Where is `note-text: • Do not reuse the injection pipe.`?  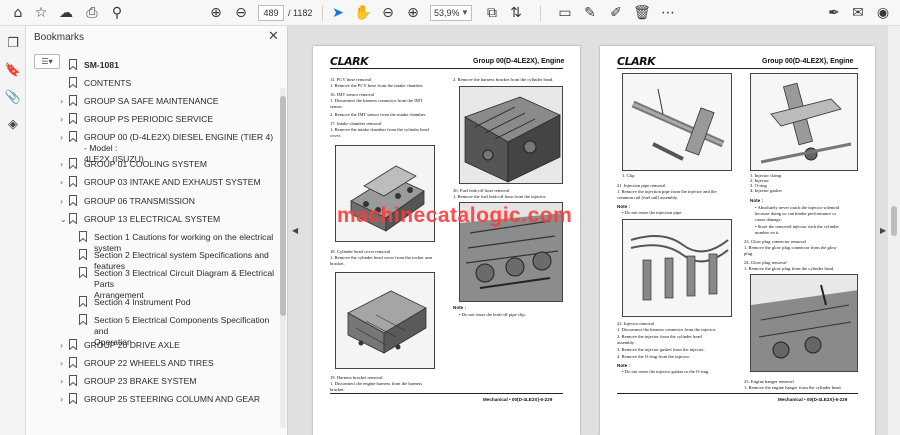 note-text: • Do not reuse the injection pipe. is located at coordinates (652, 212).